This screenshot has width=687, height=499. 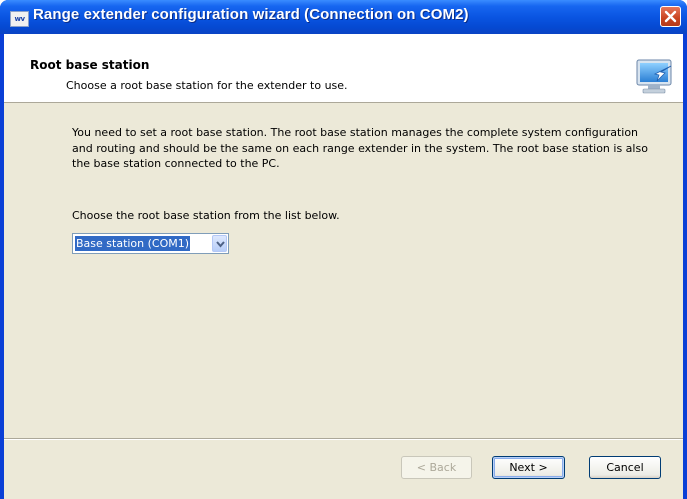 I want to click on cancel-button: Cancel, so click(x=625, y=467).